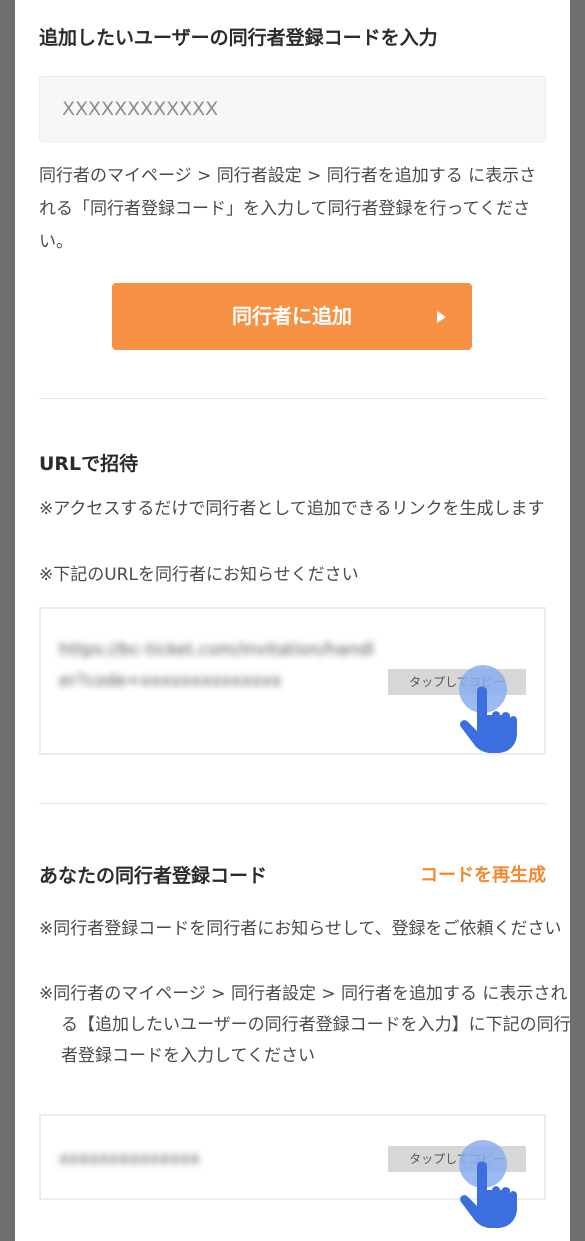 The image size is (585, 1241). What do you see at coordinates (292, 509) in the screenshot?
I see `invite-url-note-1: ※アクセスするだけで同行者として追加できるリンクを生成します` at bounding box center [292, 509].